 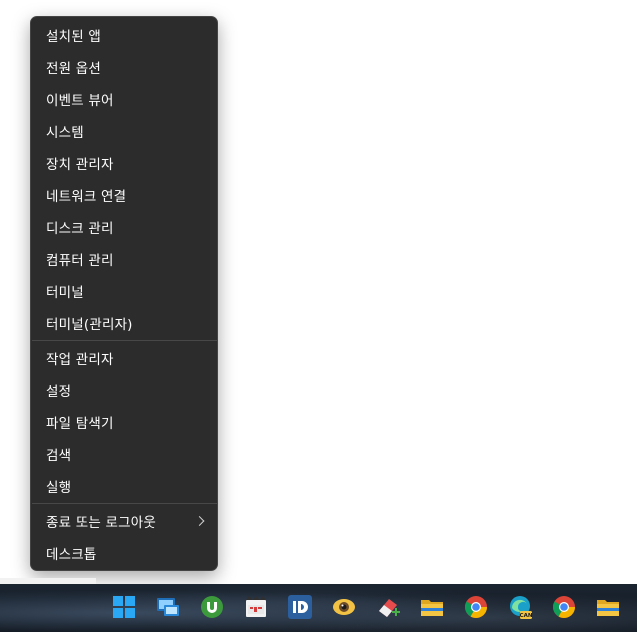 What do you see at coordinates (432, 607) in the screenshot?
I see `file-explorer-icon` at bounding box center [432, 607].